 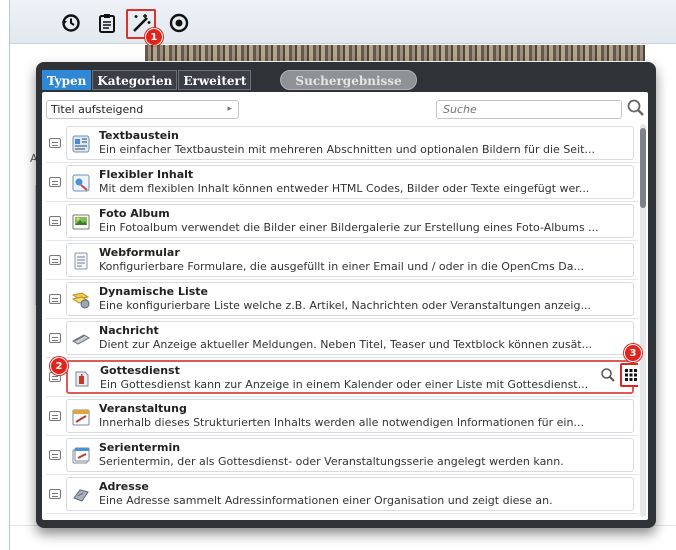 I want to click on item-title: Webformular, so click(x=139, y=252).